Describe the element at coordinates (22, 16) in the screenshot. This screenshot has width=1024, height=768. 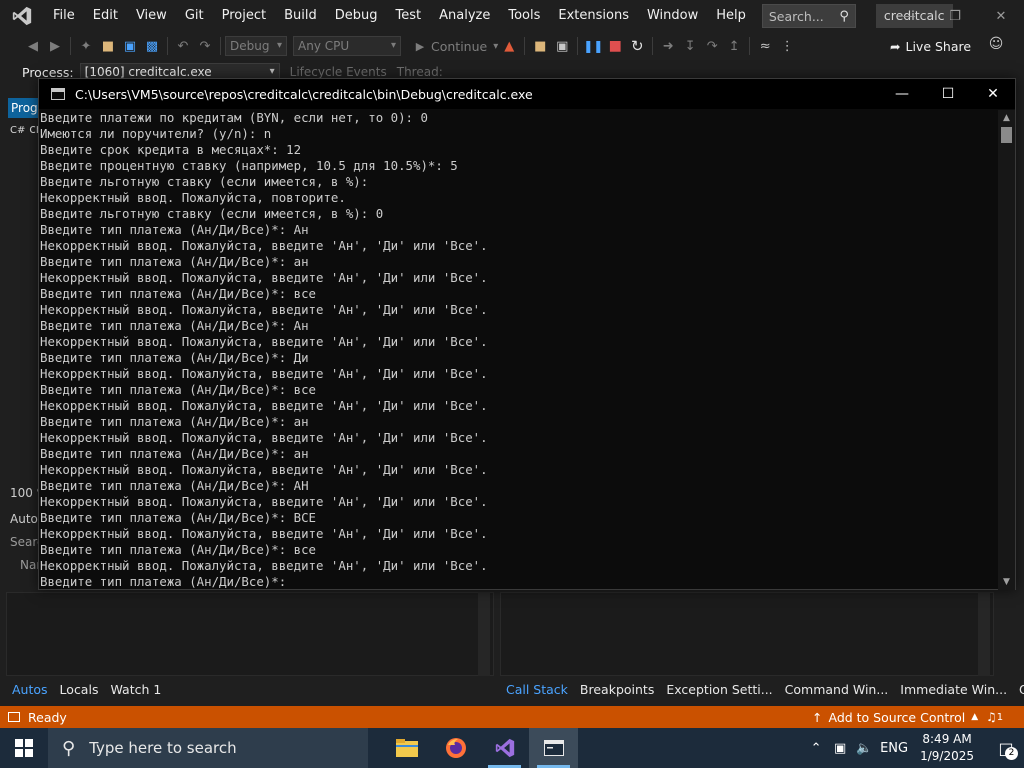
I see `visual-studio-logo-icon` at that location.